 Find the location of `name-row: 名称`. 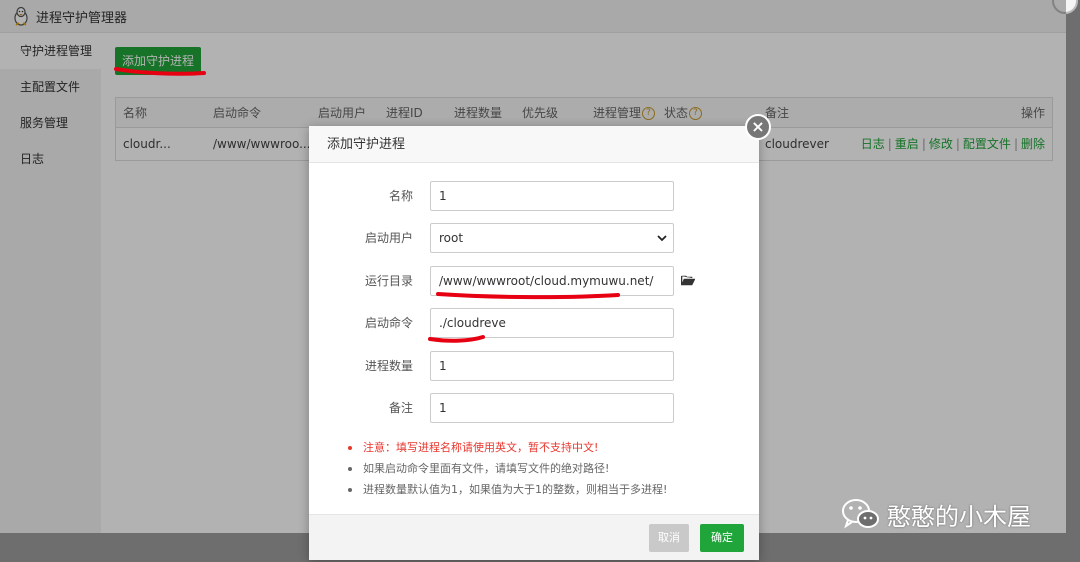

name-row: 名称 is located at coordinates (534, 196).